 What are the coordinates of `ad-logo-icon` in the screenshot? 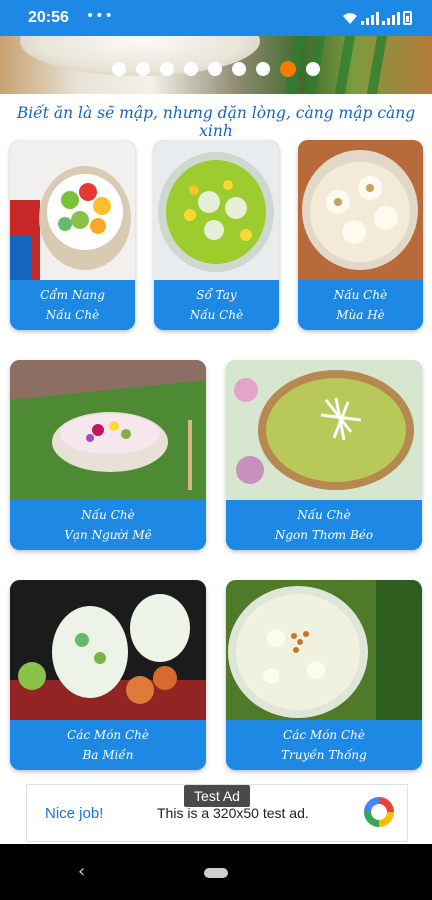 It's located at (379, 812).